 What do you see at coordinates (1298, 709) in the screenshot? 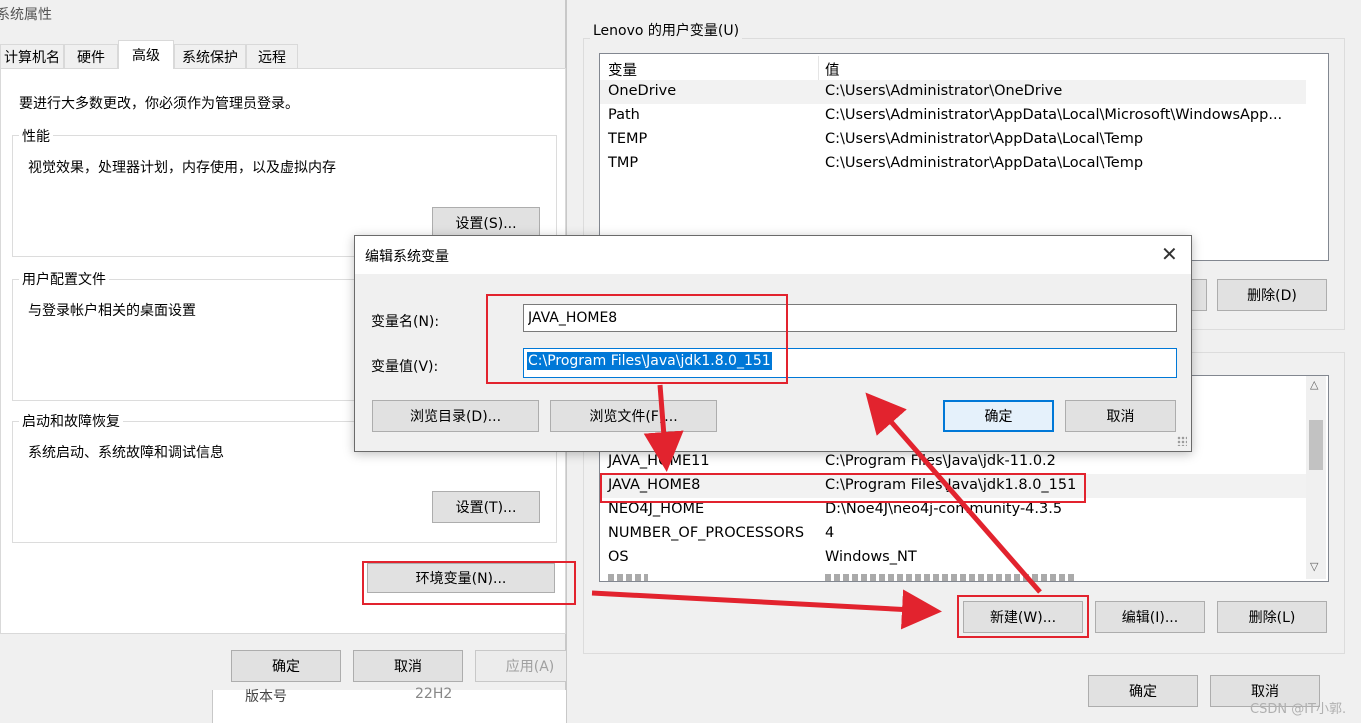
I see `watermark: CSDN @IT小郭.` at bounding box center [1298, 709].